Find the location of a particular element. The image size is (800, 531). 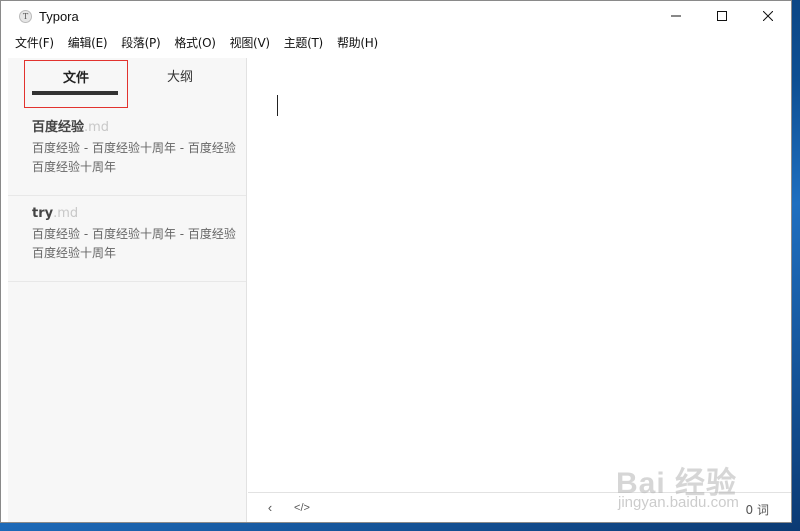

title-bar: T Typora is located at coordinates (396, 16).